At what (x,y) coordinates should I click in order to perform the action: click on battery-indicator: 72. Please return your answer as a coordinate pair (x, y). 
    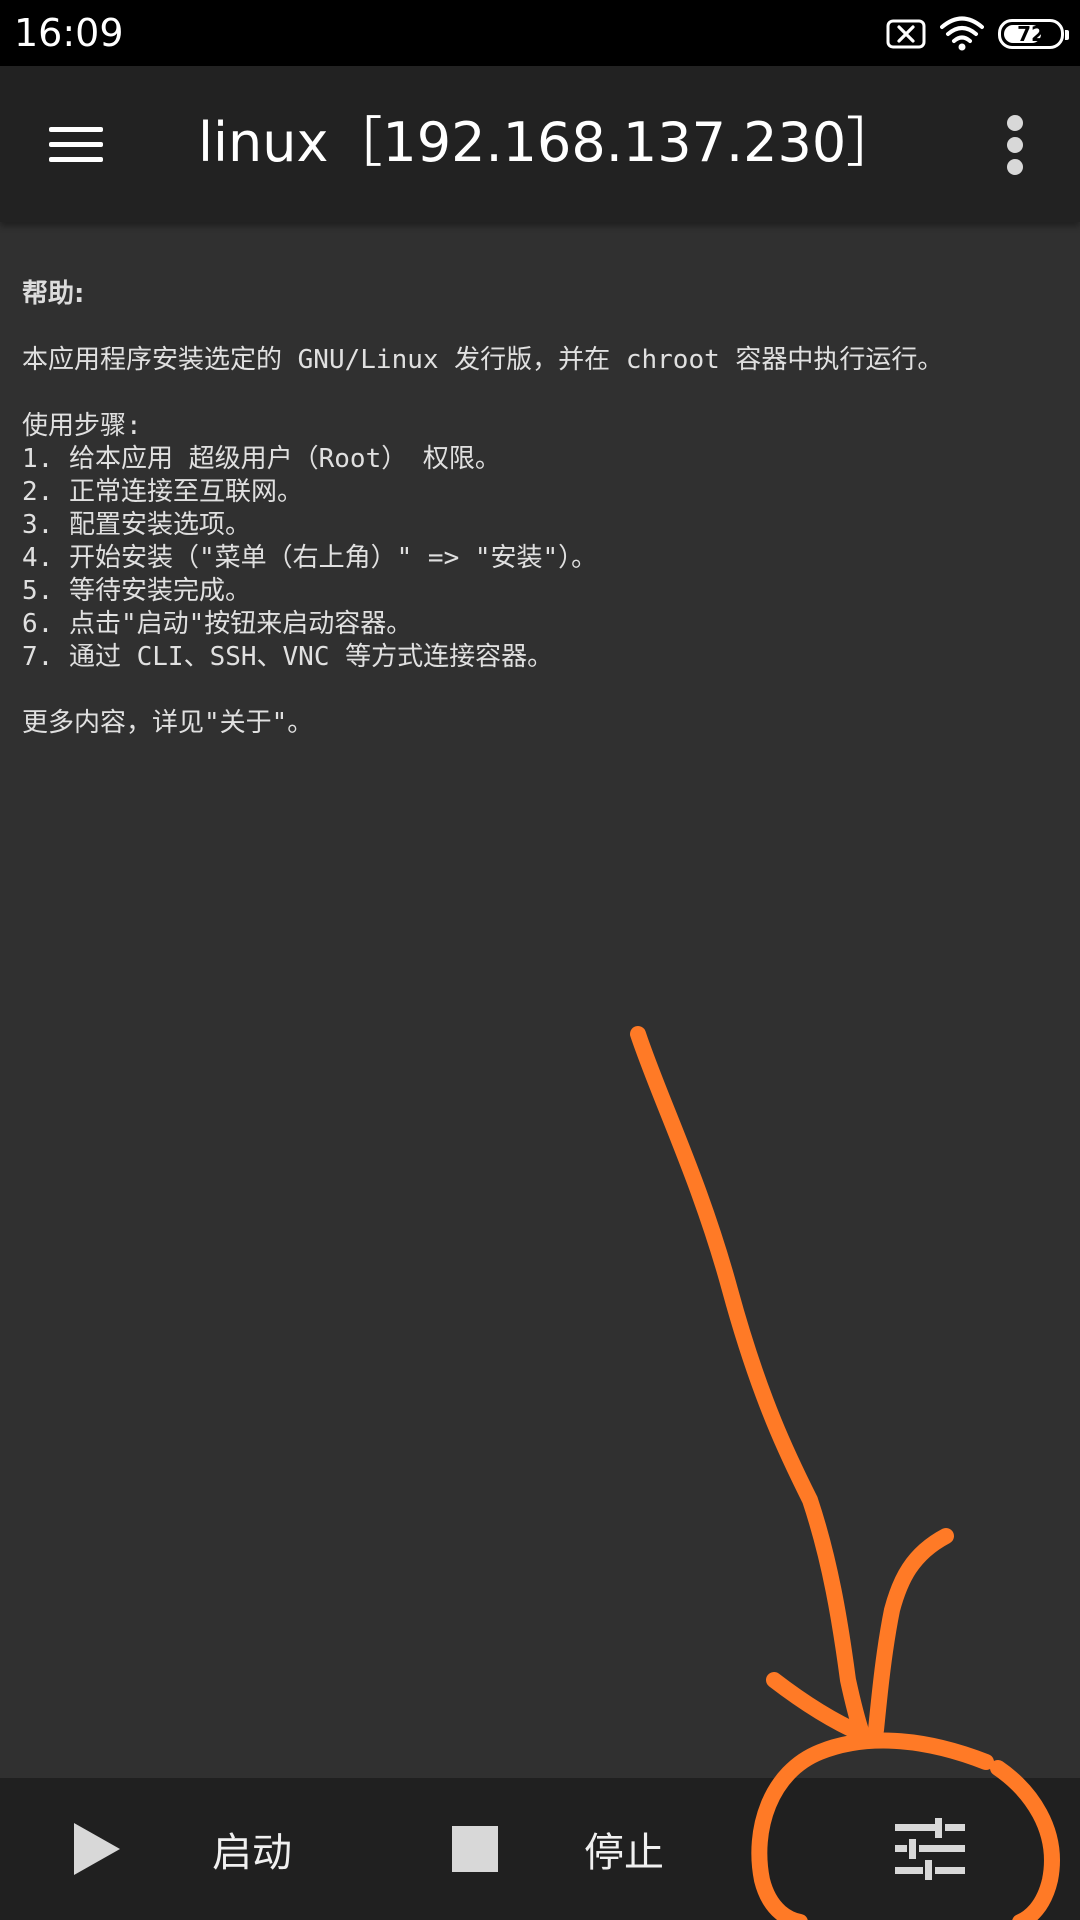
    Looking at the image, I should click on (1033, 34).